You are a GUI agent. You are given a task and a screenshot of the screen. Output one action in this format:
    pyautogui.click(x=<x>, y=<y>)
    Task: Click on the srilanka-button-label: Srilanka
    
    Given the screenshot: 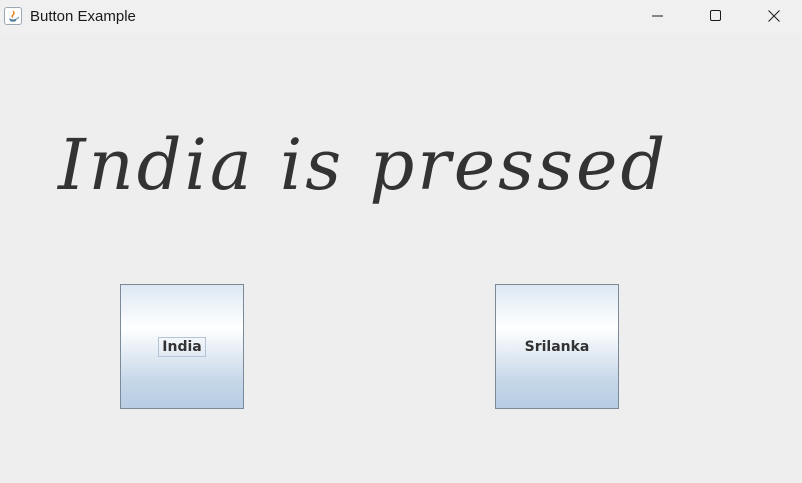 What is the action you would take?
    pyautogui.click(x=557, y=346)
    